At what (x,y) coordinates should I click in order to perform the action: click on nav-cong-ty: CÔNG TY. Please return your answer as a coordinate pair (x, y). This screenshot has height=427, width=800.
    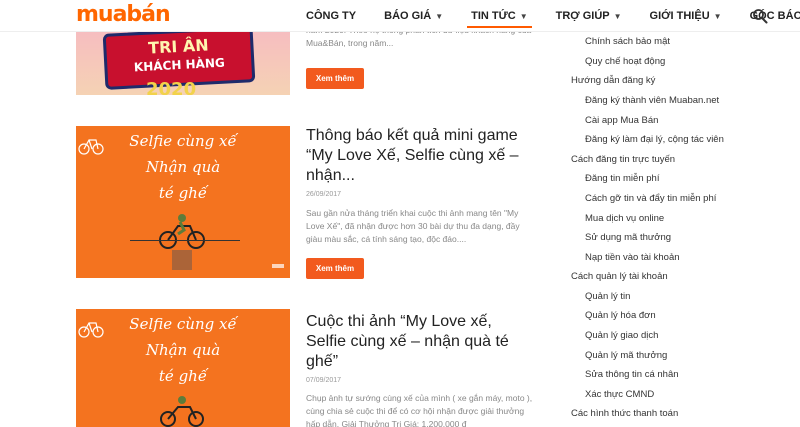
    Looking at the image, I should click on (331, 16).